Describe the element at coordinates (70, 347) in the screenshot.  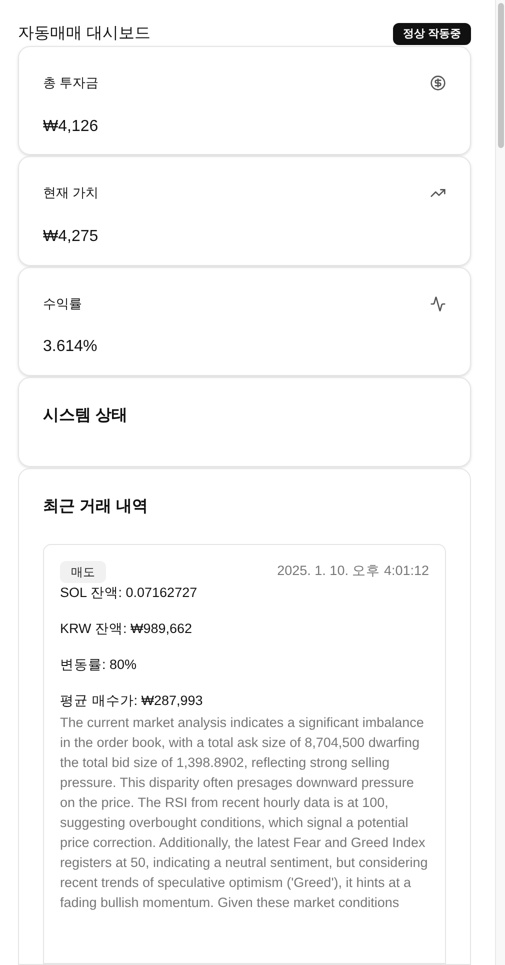
I see `stat-value: 3.614%` at that location.